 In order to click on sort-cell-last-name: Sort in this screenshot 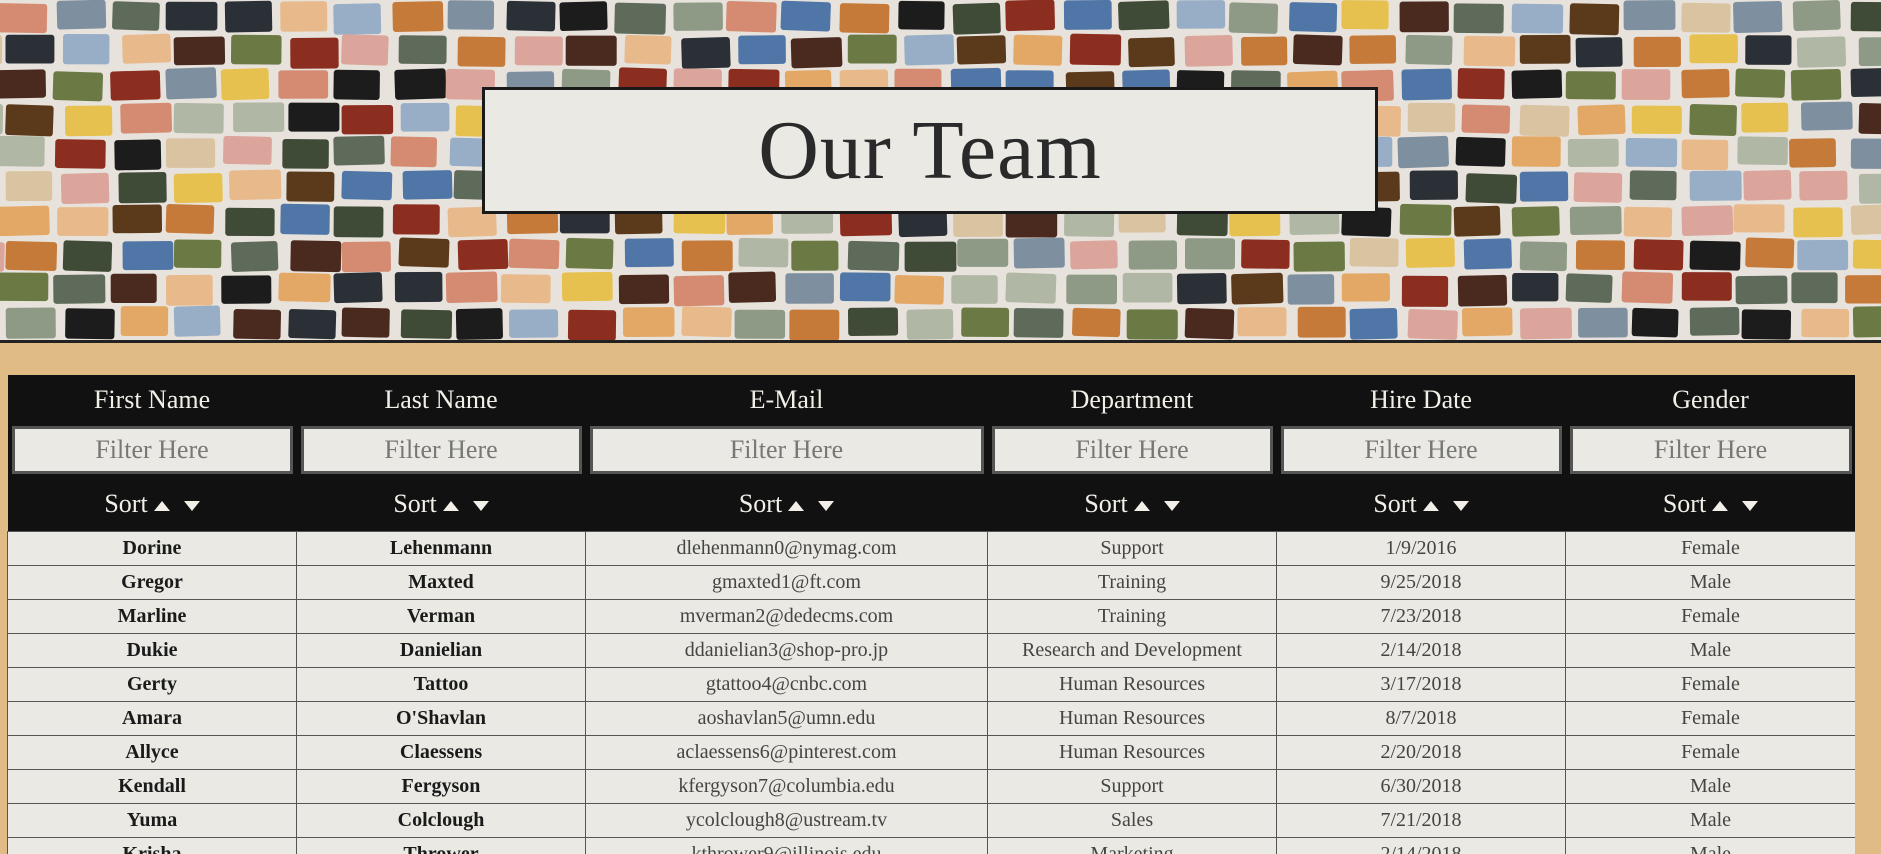, I will do `click(441, 504)`.